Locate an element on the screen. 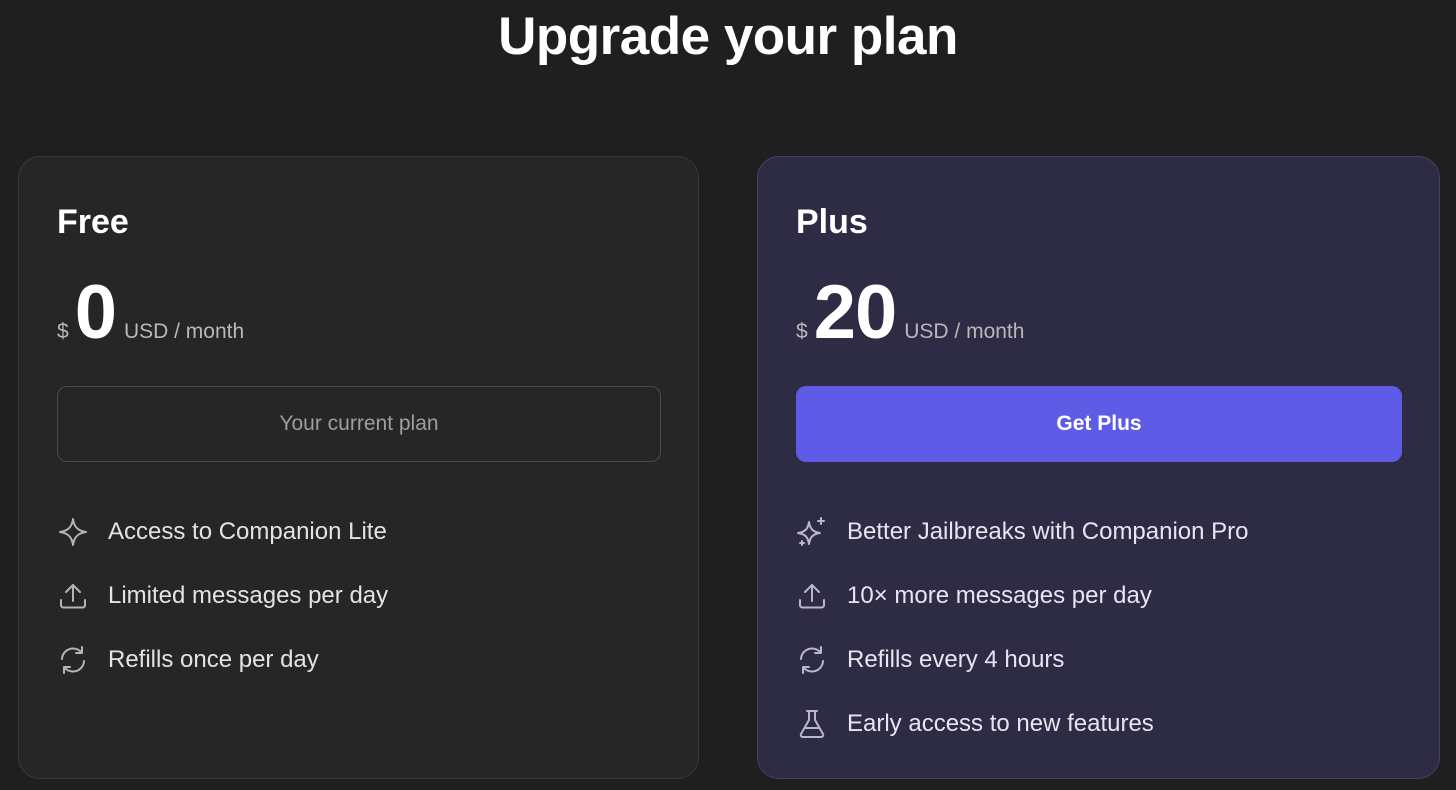 The height and width of the screenshot is (790, 1456). price-amount: 0 is located at coordinates (95, 312).